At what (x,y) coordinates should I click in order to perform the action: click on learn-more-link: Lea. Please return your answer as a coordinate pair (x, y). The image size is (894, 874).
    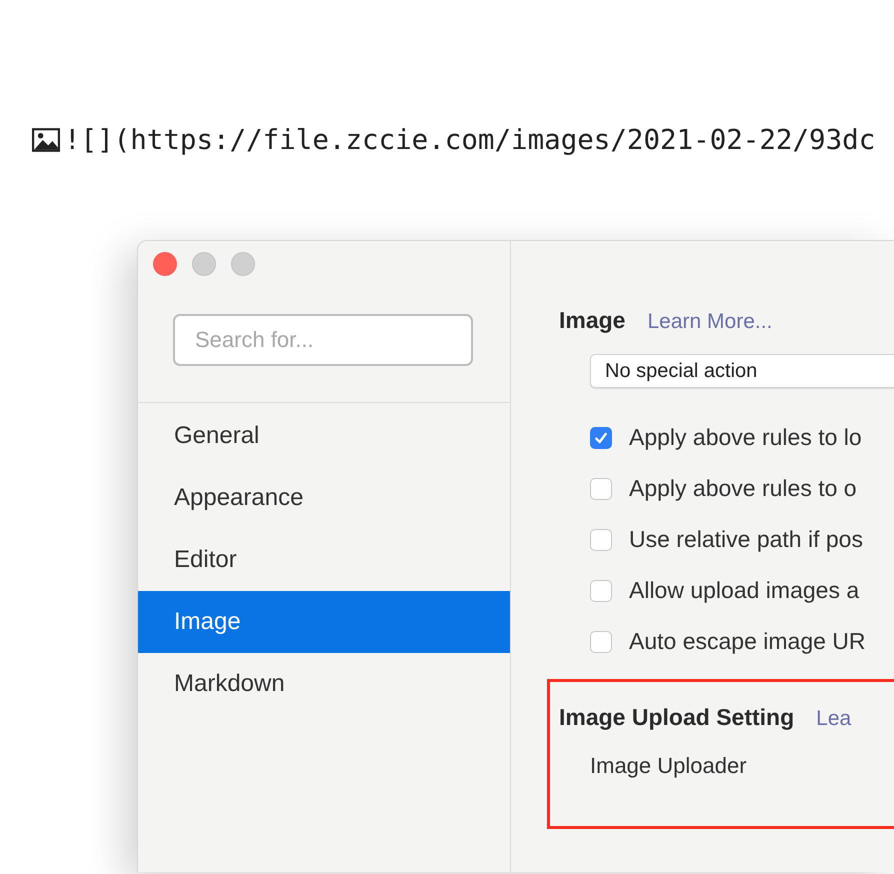
    Looking at the image, I should click on (834, 719).